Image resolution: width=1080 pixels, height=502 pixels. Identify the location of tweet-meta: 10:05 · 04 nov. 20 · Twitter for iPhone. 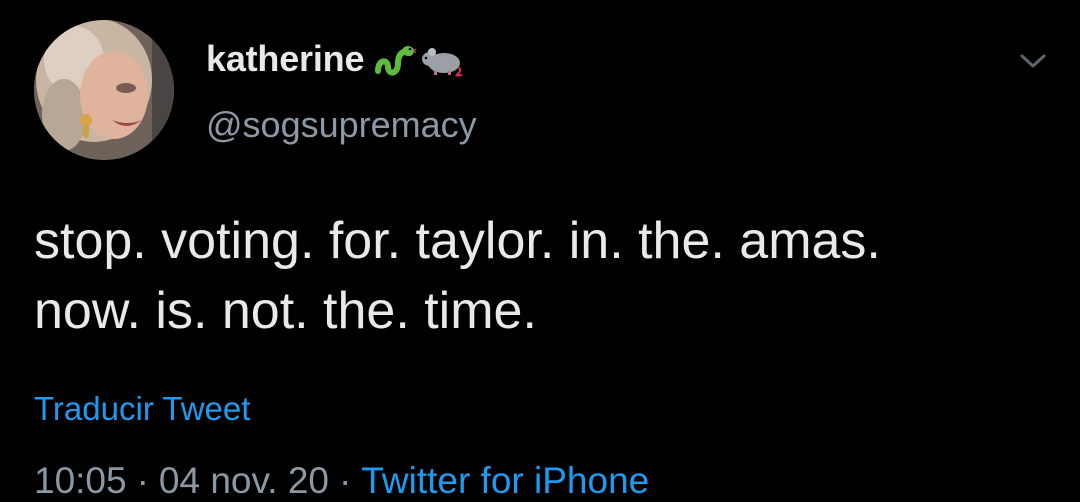
(341, 481).